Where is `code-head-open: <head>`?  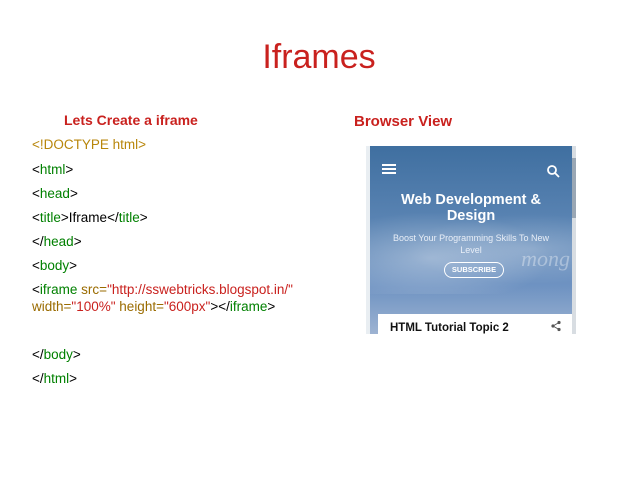
code-head-open: <head> is located at coordinates (55, 193).